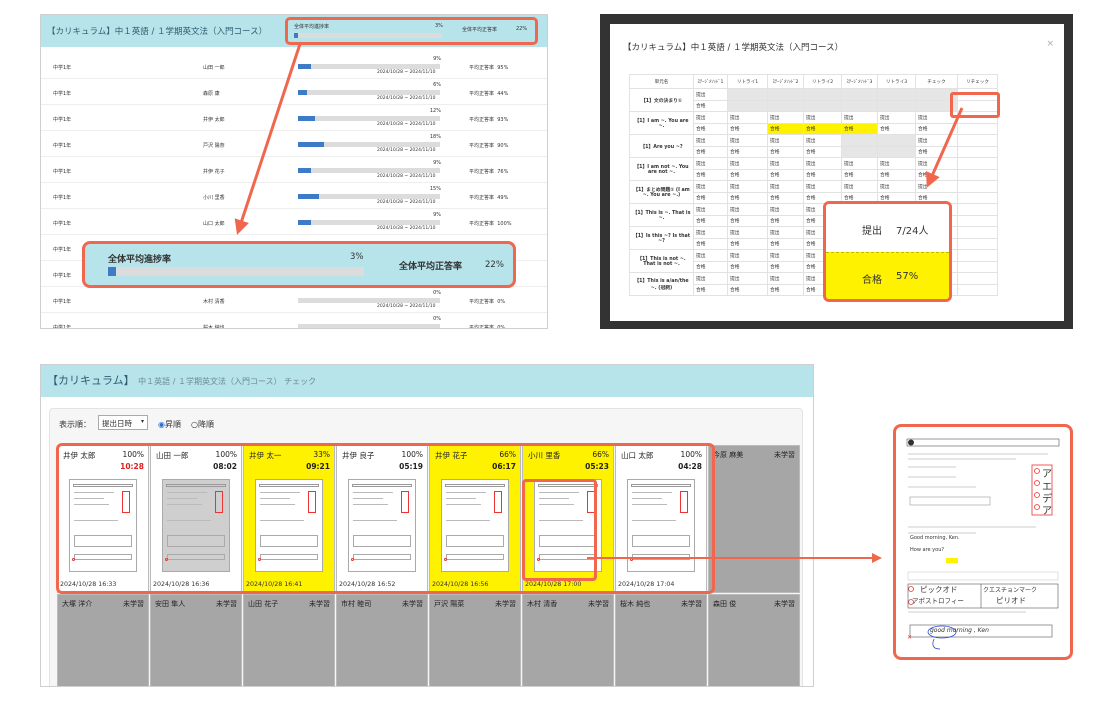 Image resolution: width=1120 pixels, height=710 pixels. What do you see at coordinates (268, 139) in the screenshot?
I see `arrow-header-to-zoom` at bounding box center [268, 139].